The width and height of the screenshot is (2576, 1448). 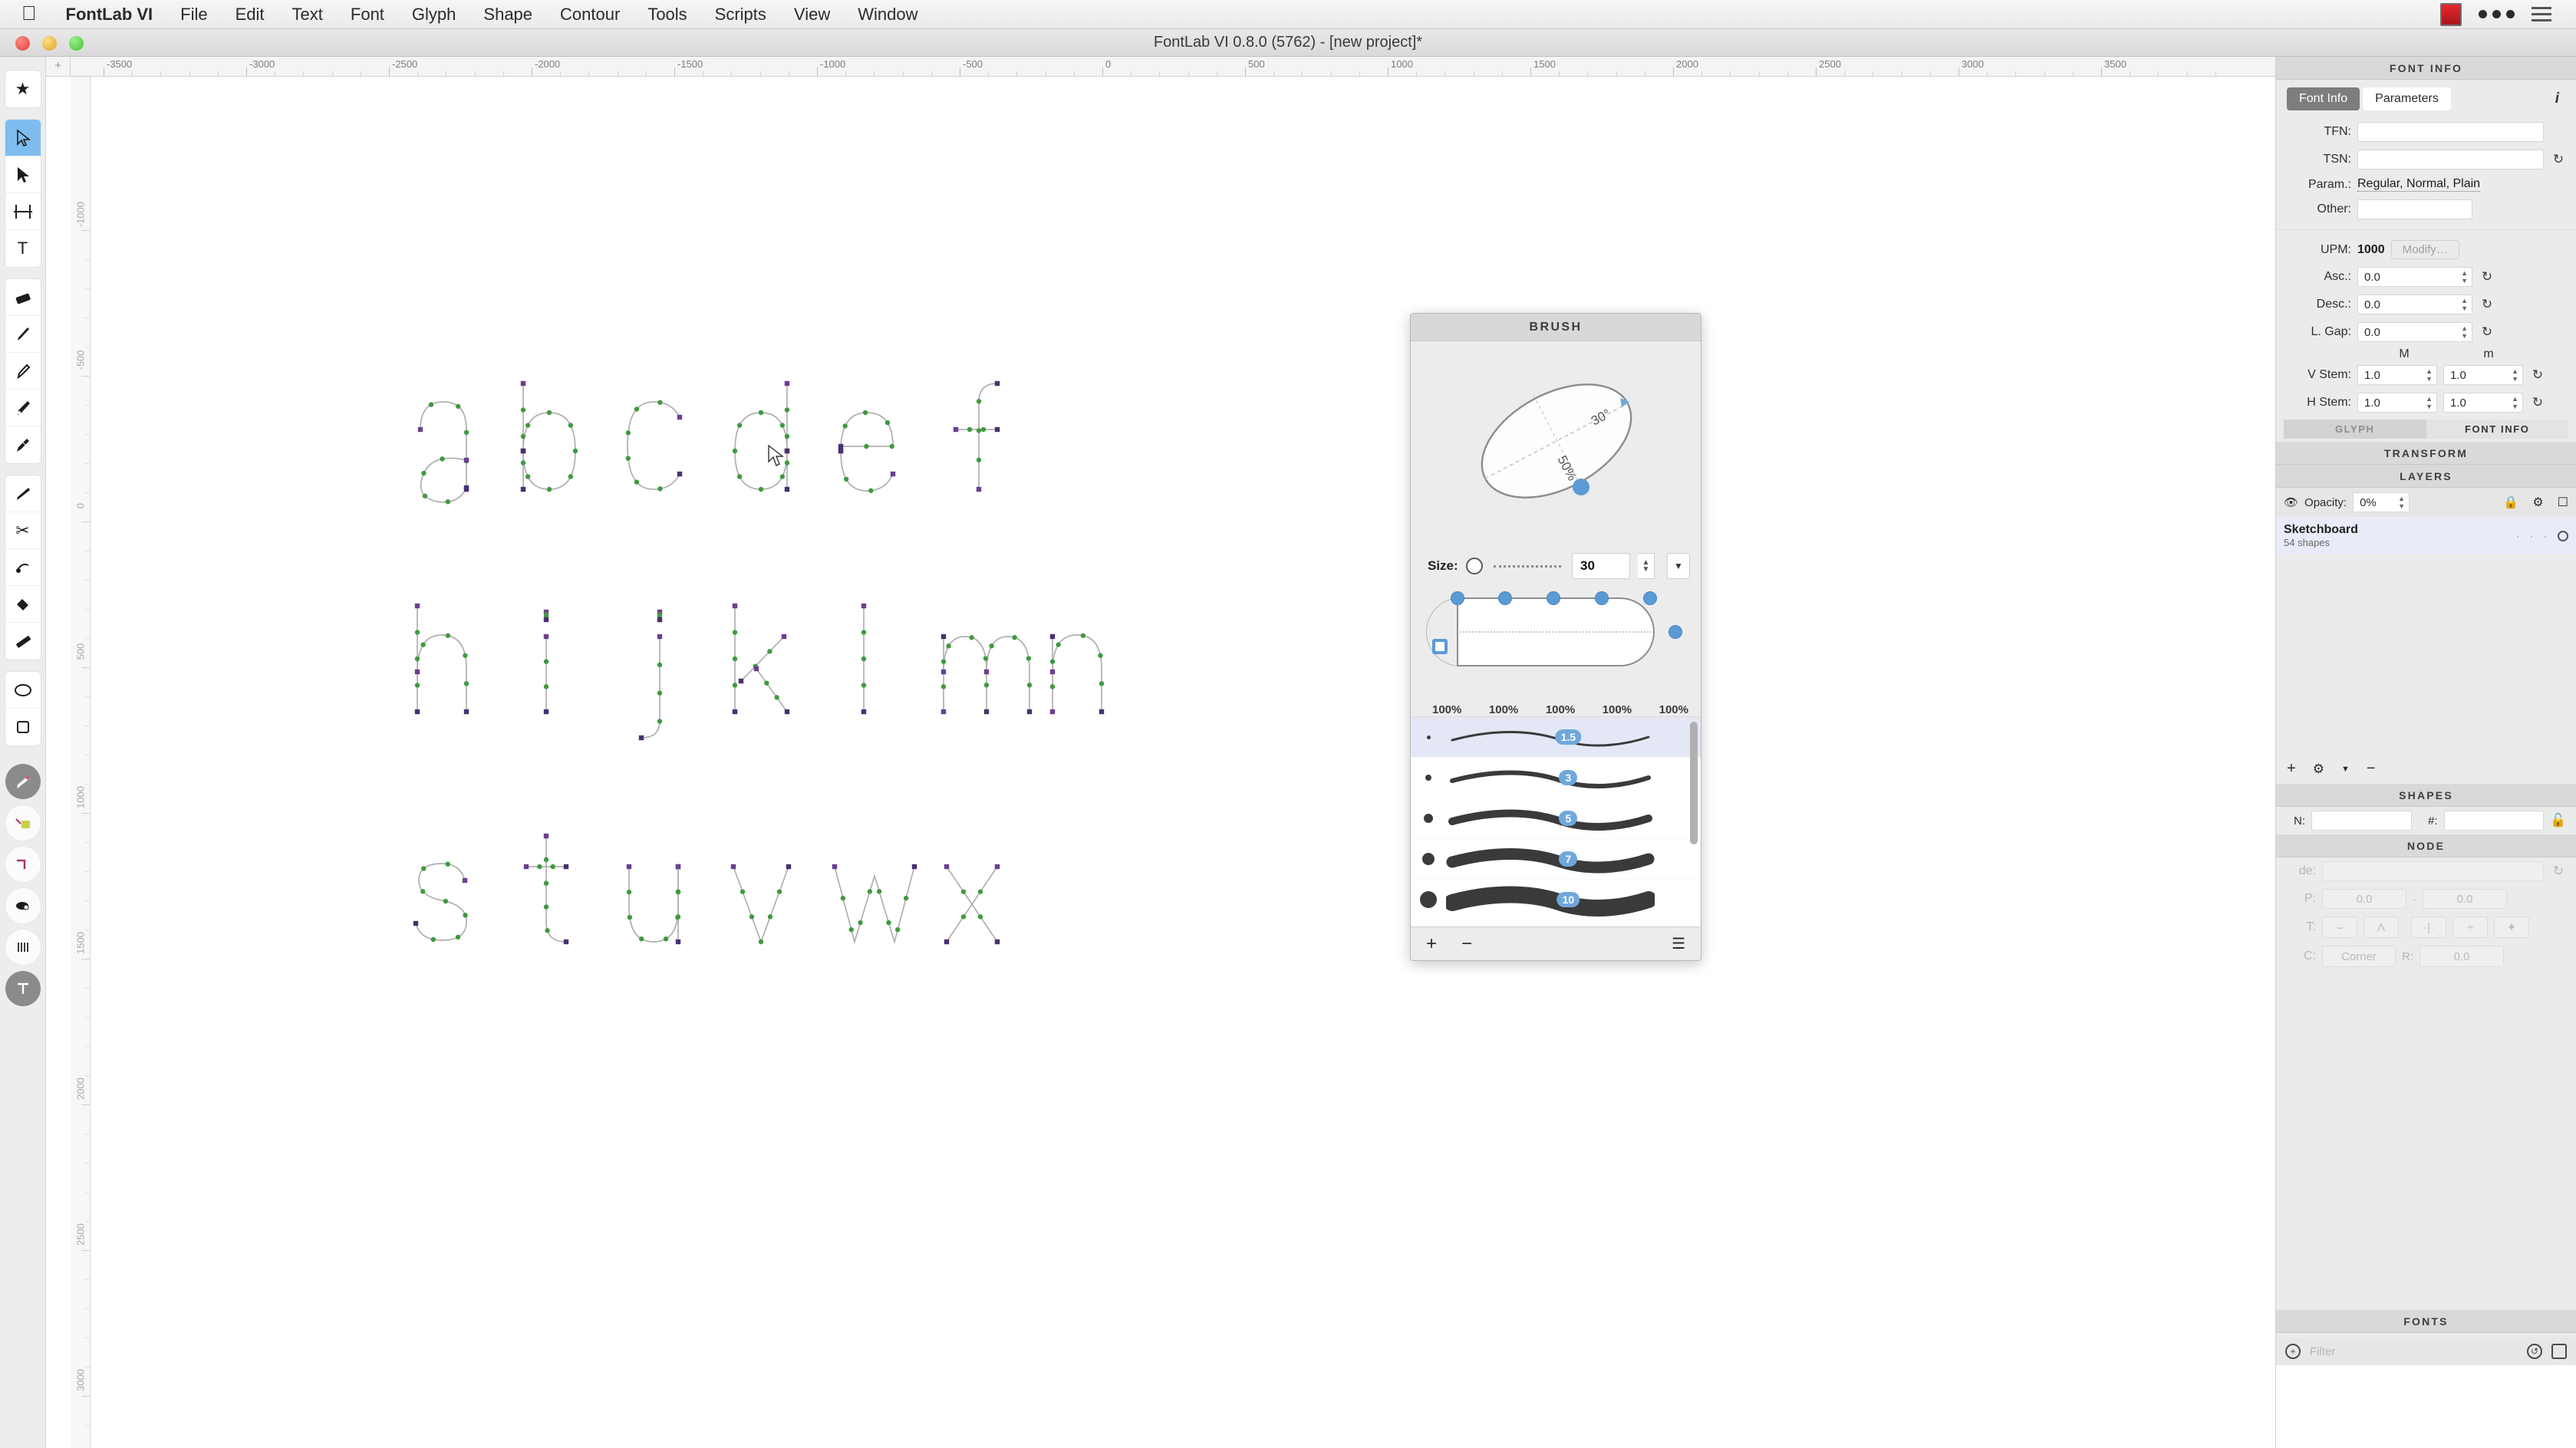 I want to click on glyph-nodes-k, so click(x=761, y=659).